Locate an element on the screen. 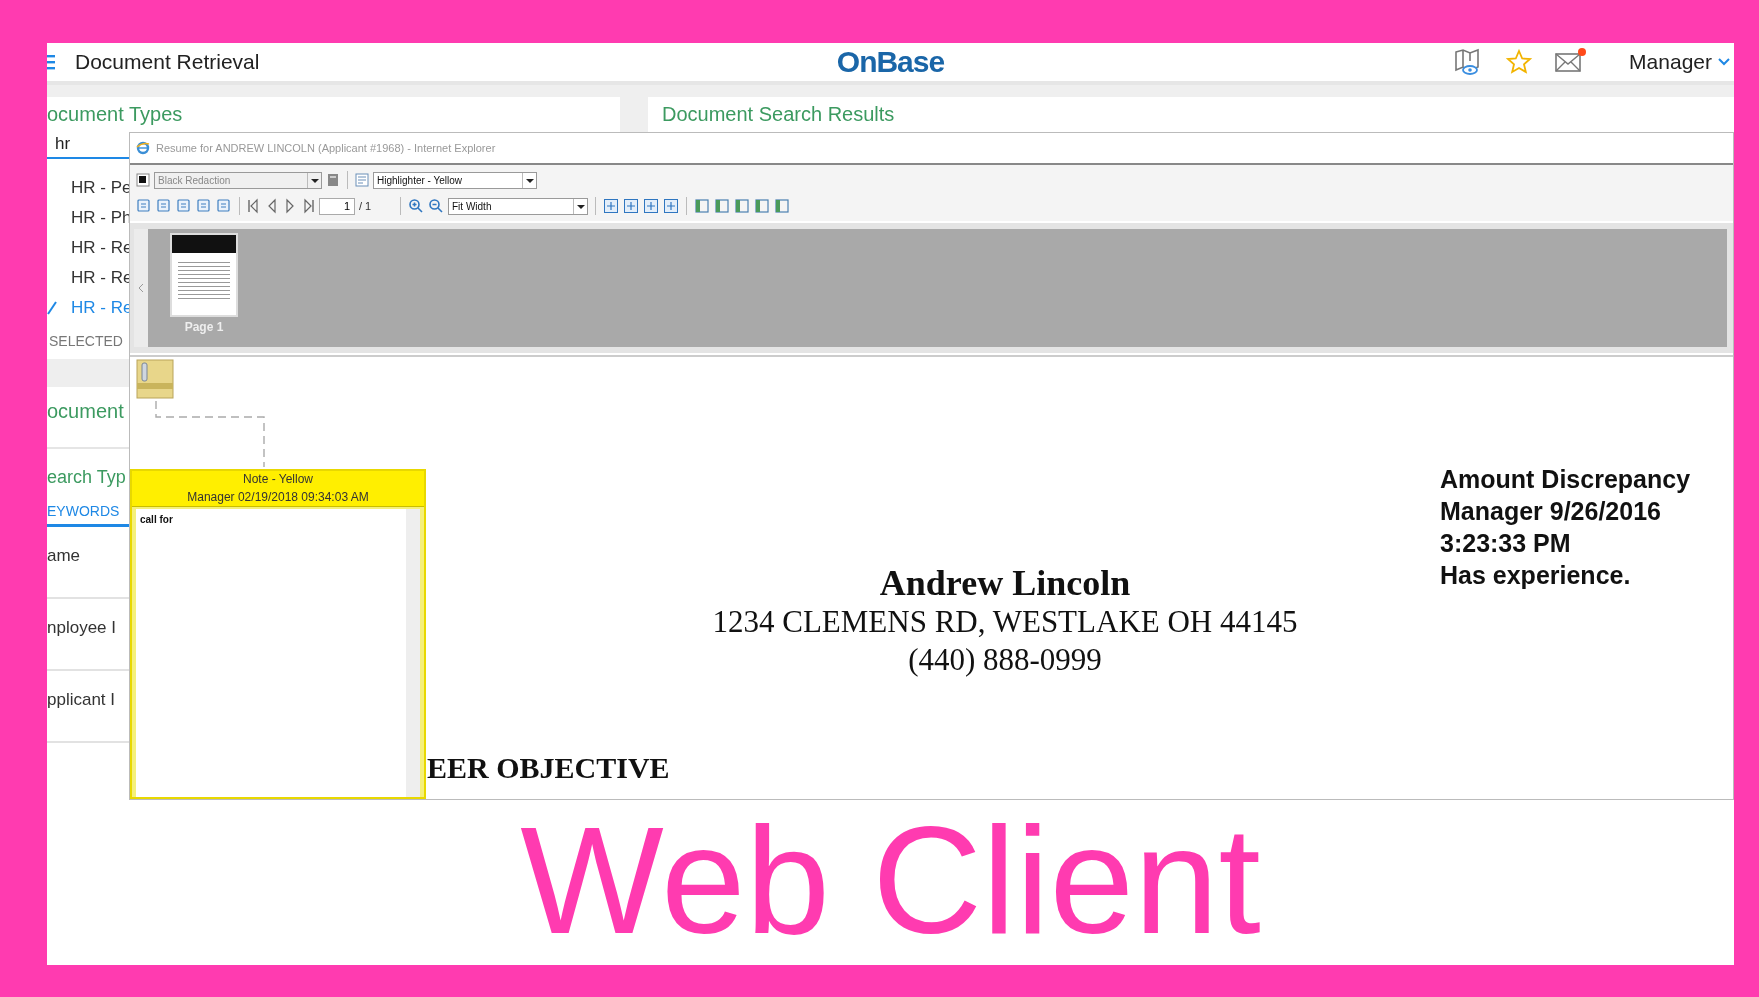 The image size is (1759, 997). note-meta: Manager 02/19/2018 09:34:03 AM is located at coordinates (278, 497).